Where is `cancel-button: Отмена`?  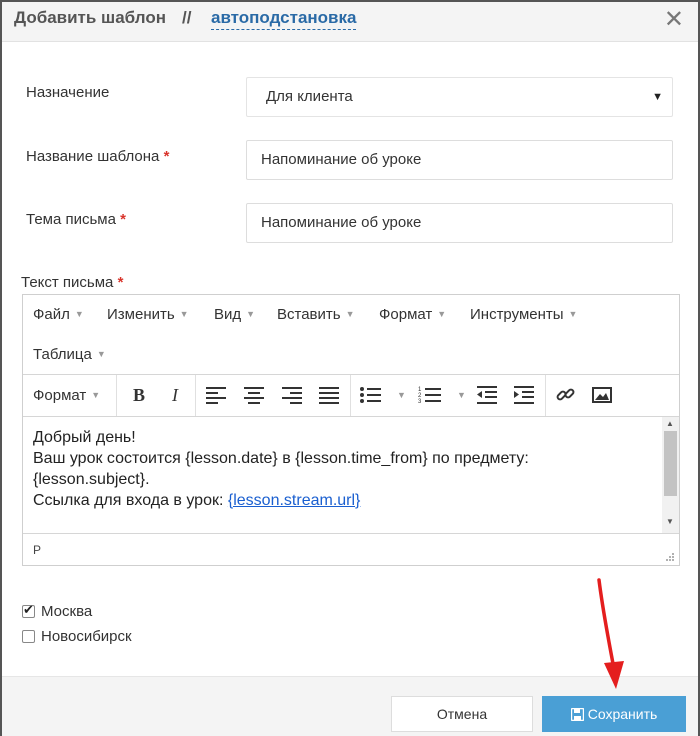
cancel-button: Отмена is located at coordinates (462, 714).